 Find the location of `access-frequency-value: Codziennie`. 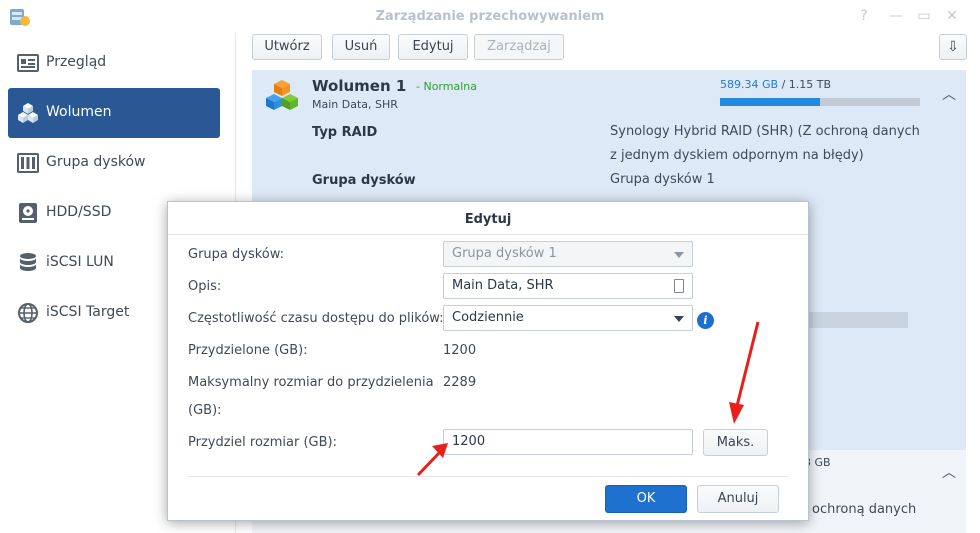

access-frequency-value: Codziennie is located at coordinates (488, 317).